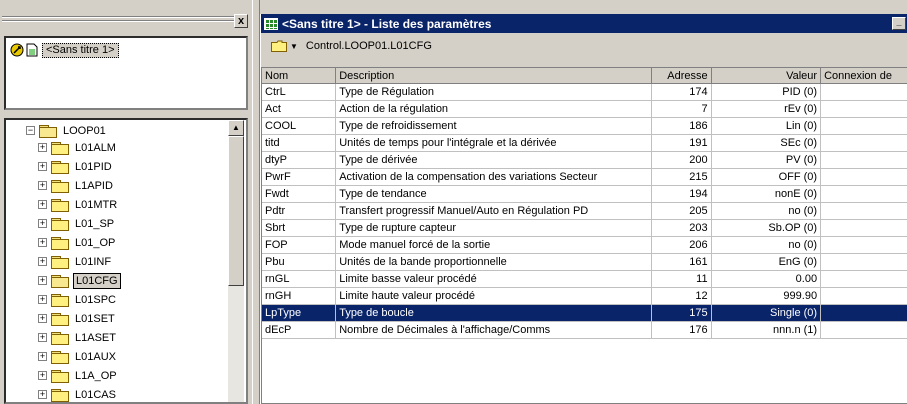  Describe the element at coordinates (299, 177) in the screenshot. I see `cell-nom: PwrF` at that location.